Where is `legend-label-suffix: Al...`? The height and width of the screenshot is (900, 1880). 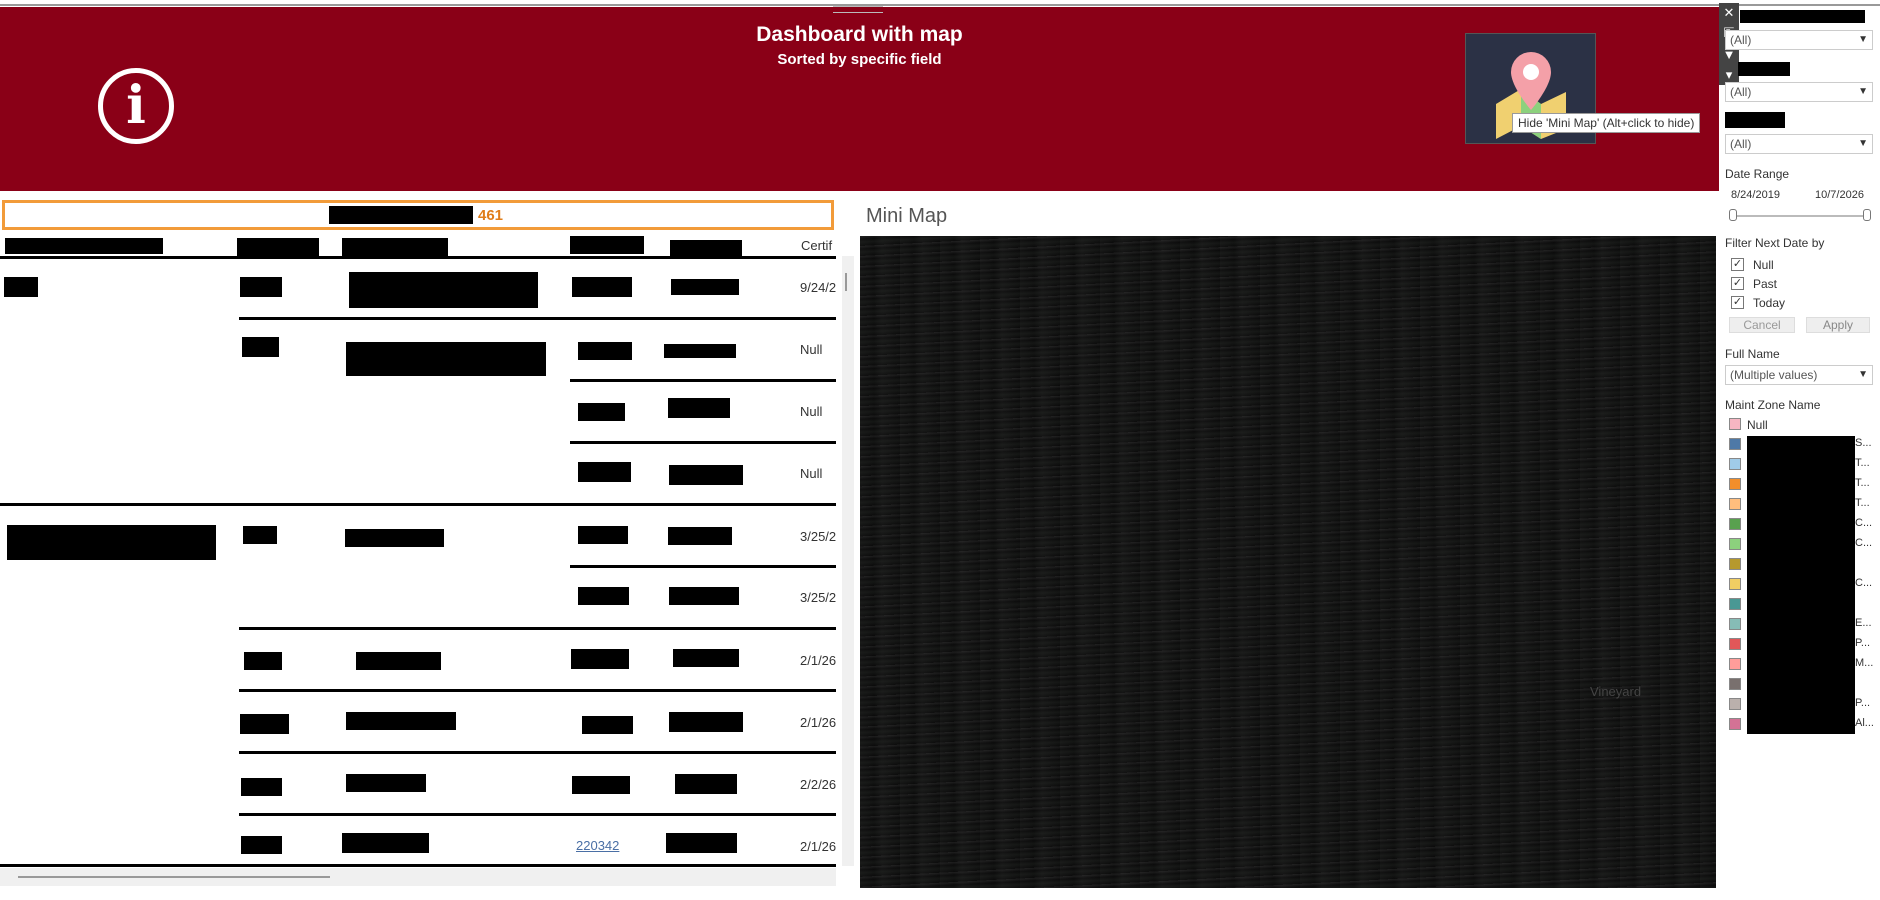 legend-label-suffix: Al... is located at coordinates (1864, 723).